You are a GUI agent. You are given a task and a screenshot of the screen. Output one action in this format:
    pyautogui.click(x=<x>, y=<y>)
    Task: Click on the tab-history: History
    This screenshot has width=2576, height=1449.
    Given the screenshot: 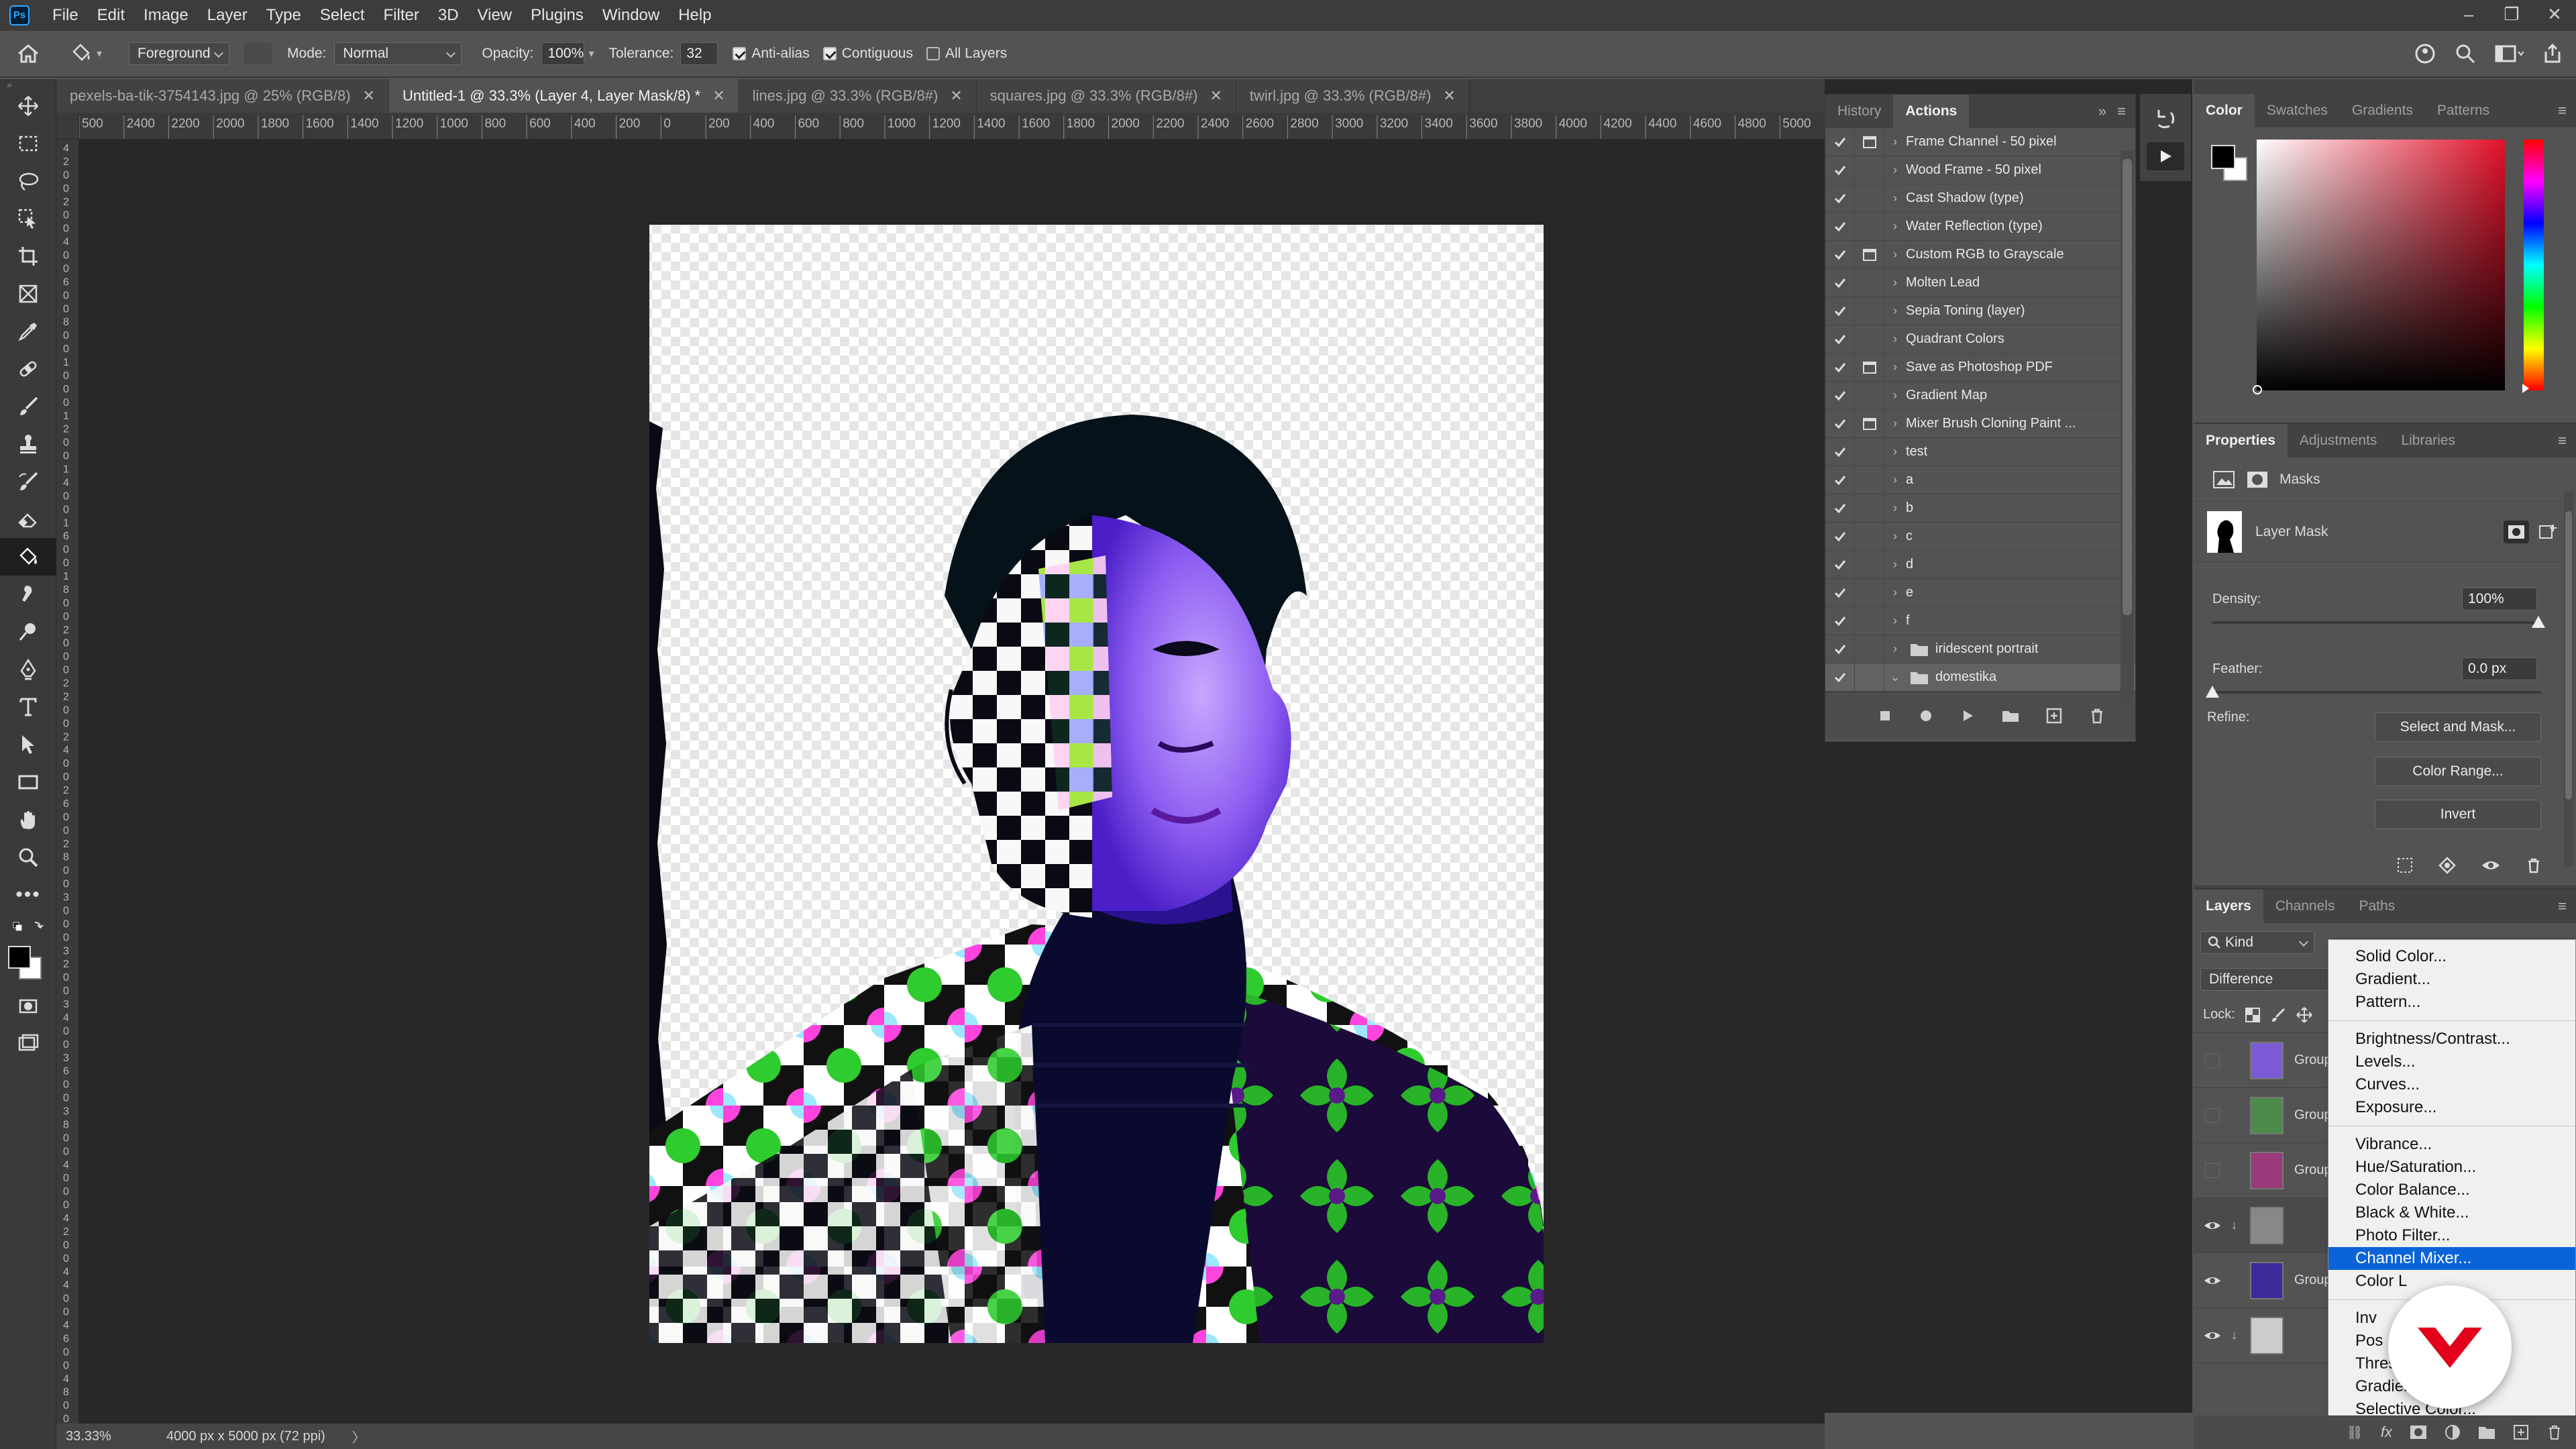 What is the action you would take?
    pyautogui.click(x=1859, y=111)
    